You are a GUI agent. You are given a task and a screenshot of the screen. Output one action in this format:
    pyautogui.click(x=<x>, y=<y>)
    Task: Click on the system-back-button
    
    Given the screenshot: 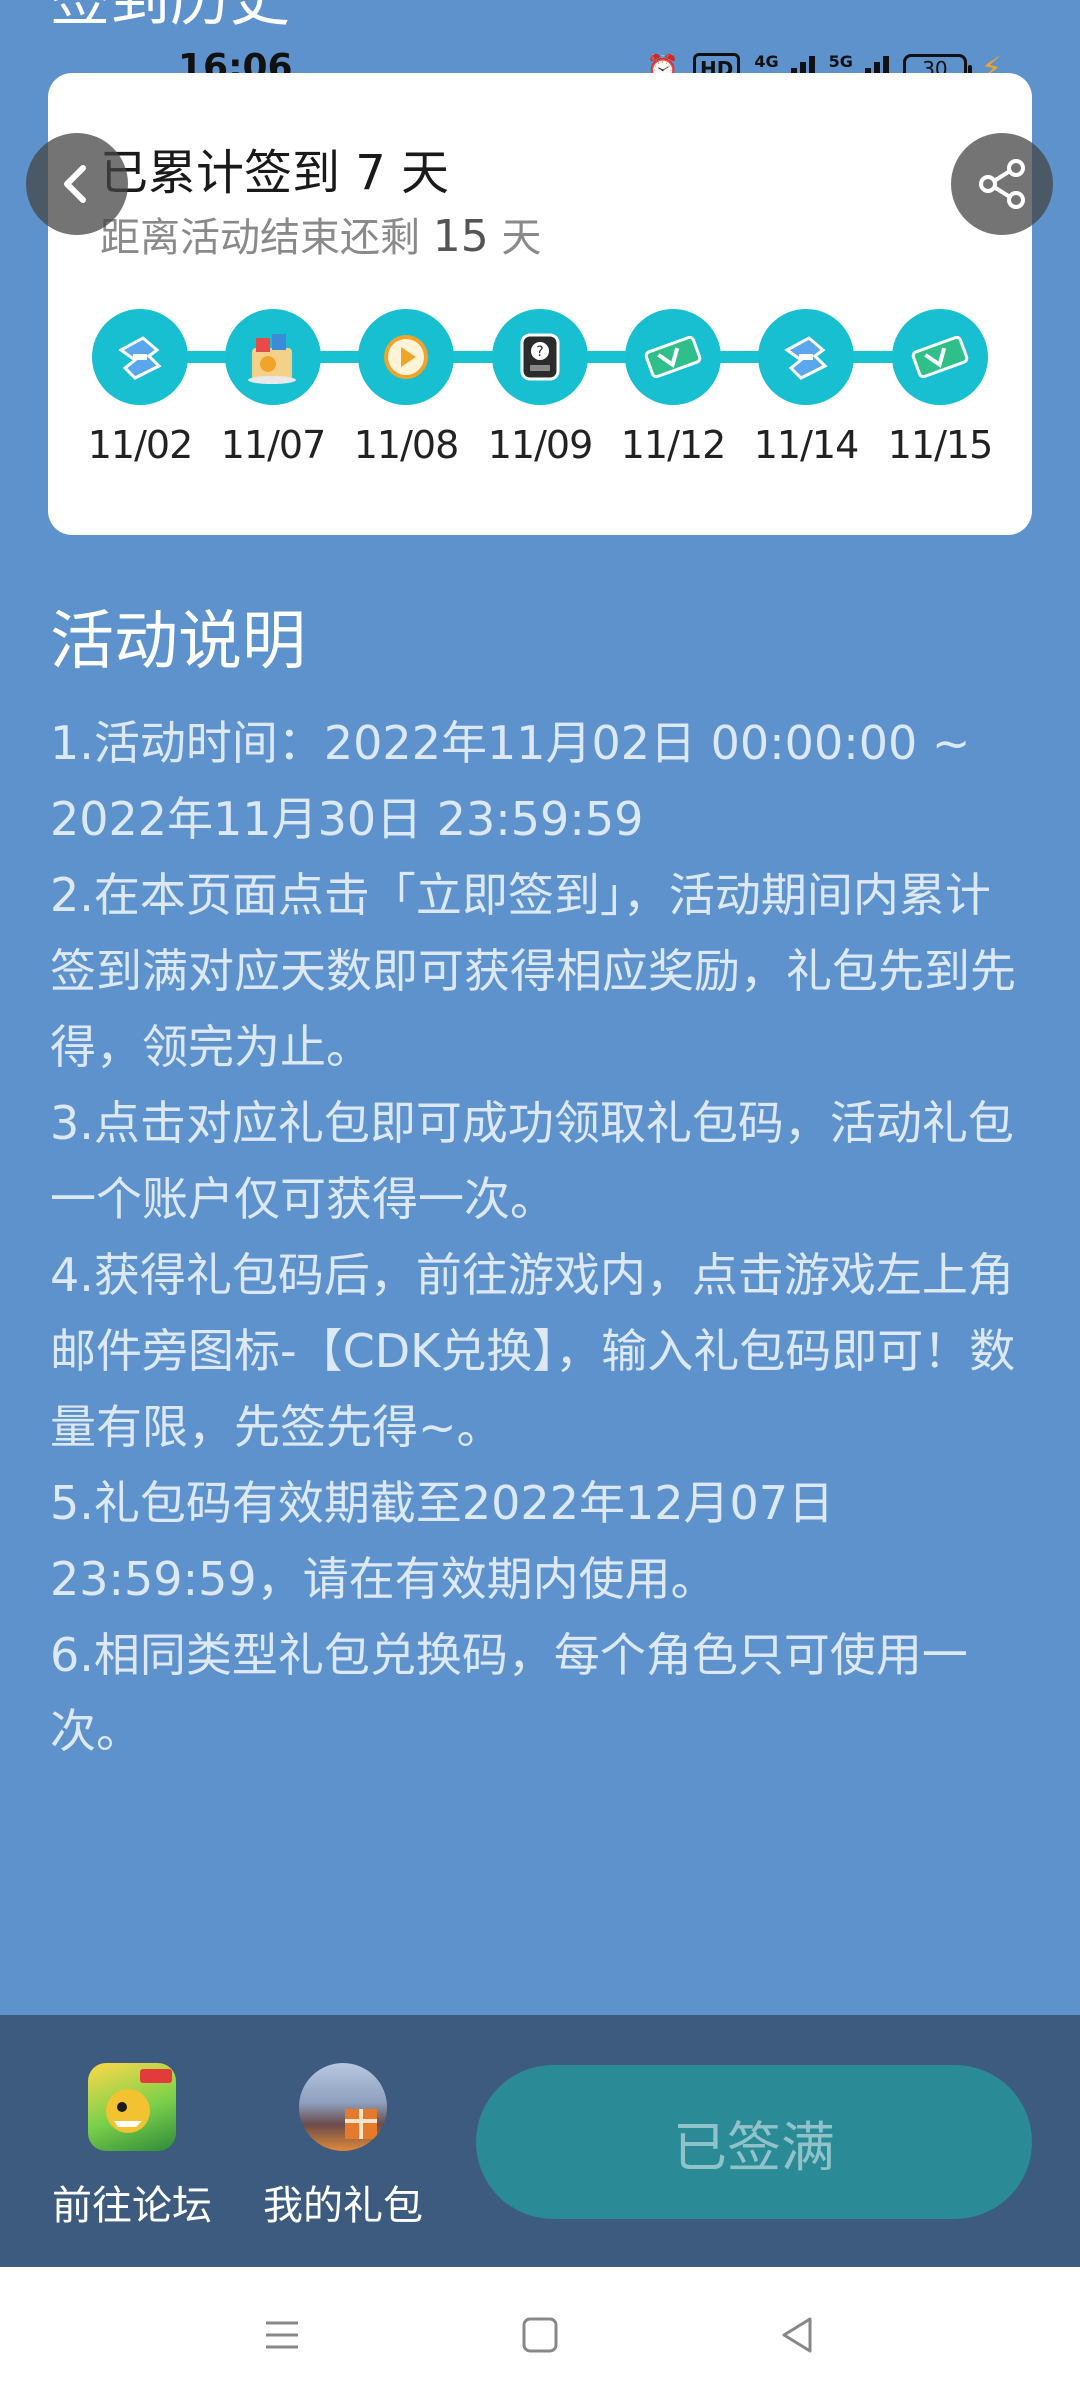 What is the action you would take?
    pyautogui.click(x=798, y=2335)
    